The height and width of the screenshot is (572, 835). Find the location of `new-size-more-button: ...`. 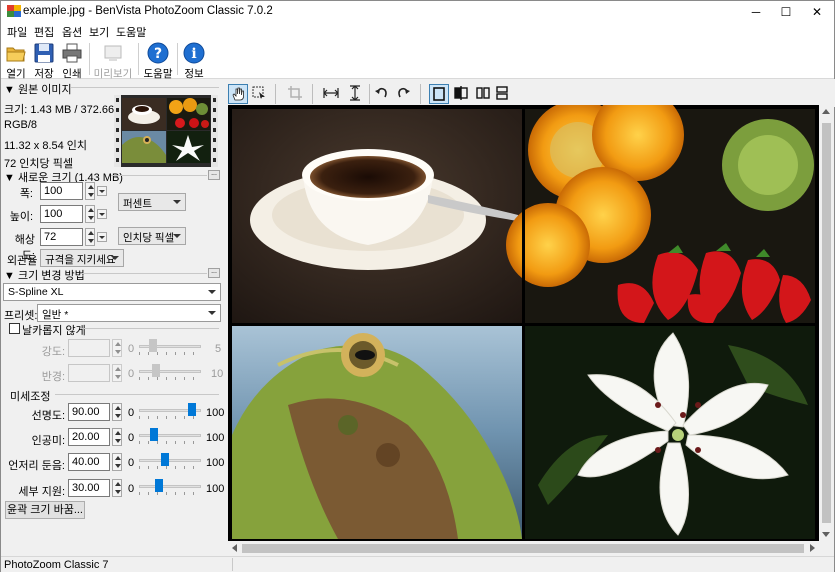

new-size-more-button: ... is located at coordinates (214, 175).